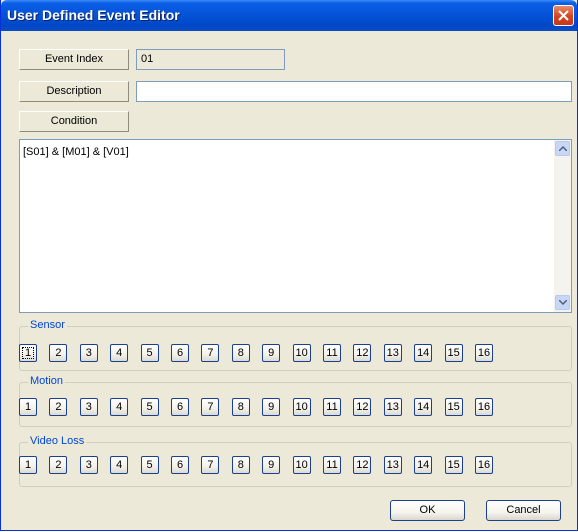  What do you see at coordinates (93, 15) in the screenshot?
I see `window-title: User Defined Event Editor` at bounding box center [93, 15].